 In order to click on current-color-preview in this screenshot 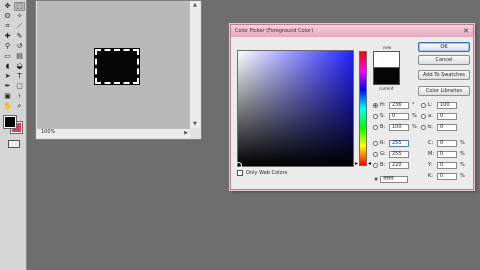, I will do `click(386, 76)`.